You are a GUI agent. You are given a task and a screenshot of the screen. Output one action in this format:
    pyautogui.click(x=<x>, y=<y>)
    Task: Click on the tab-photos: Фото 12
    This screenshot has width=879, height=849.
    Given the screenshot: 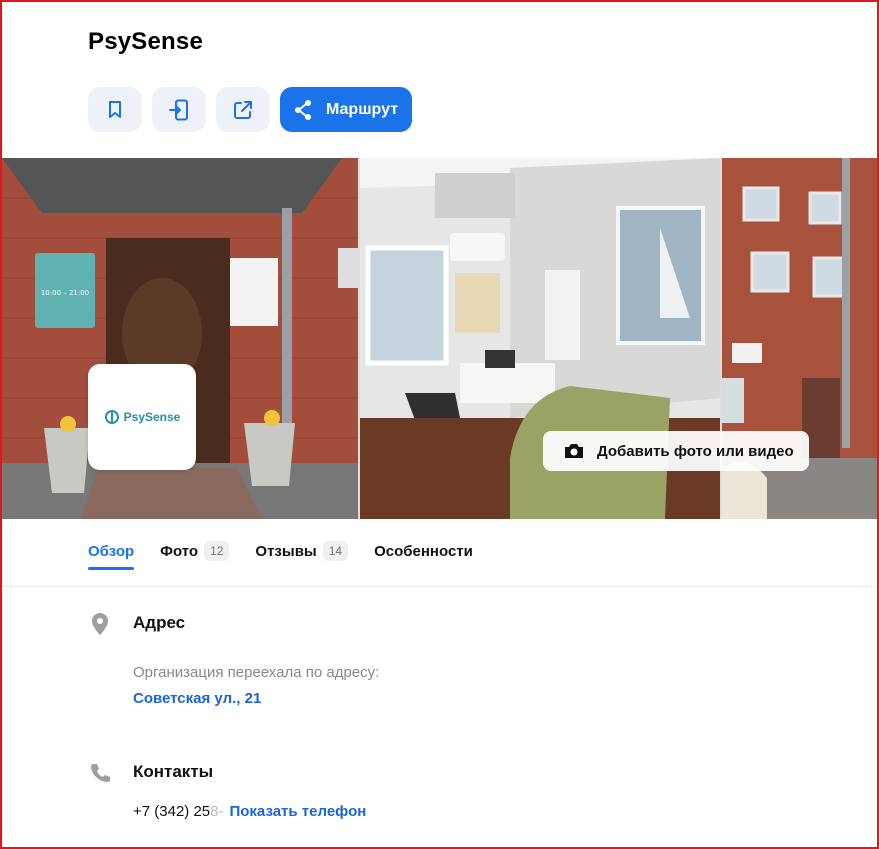 What is the action you would take?
    pyautogui.click(x=195, y=551)
    